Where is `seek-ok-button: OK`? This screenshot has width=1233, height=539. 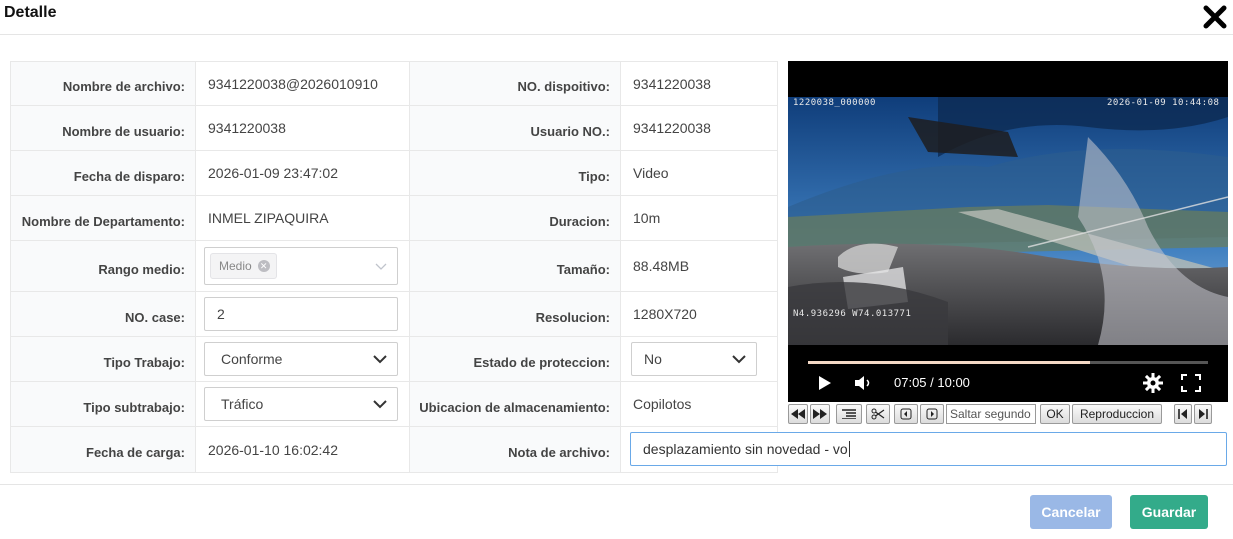
seek-ok-button: OK is located at coordinates (1055, 414).